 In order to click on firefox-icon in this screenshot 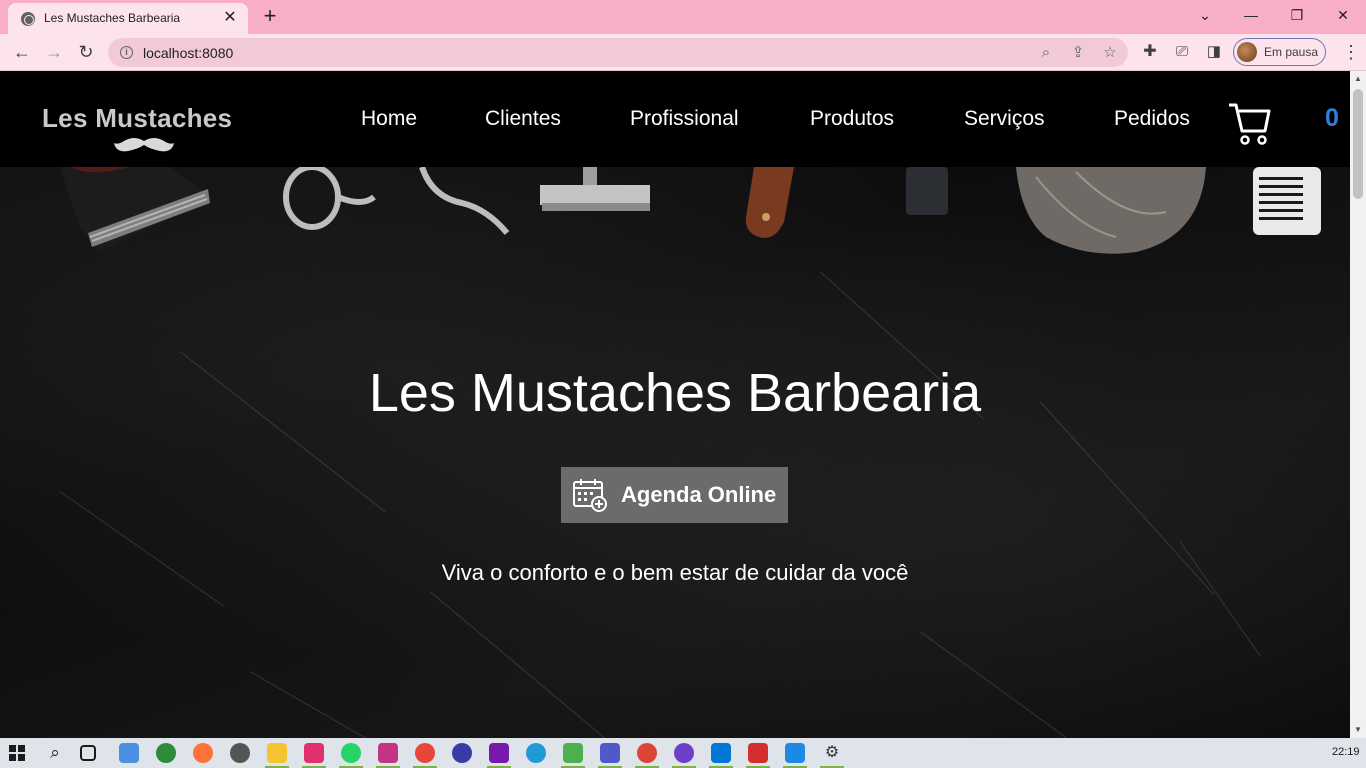, I will do `click(203, 753)`.